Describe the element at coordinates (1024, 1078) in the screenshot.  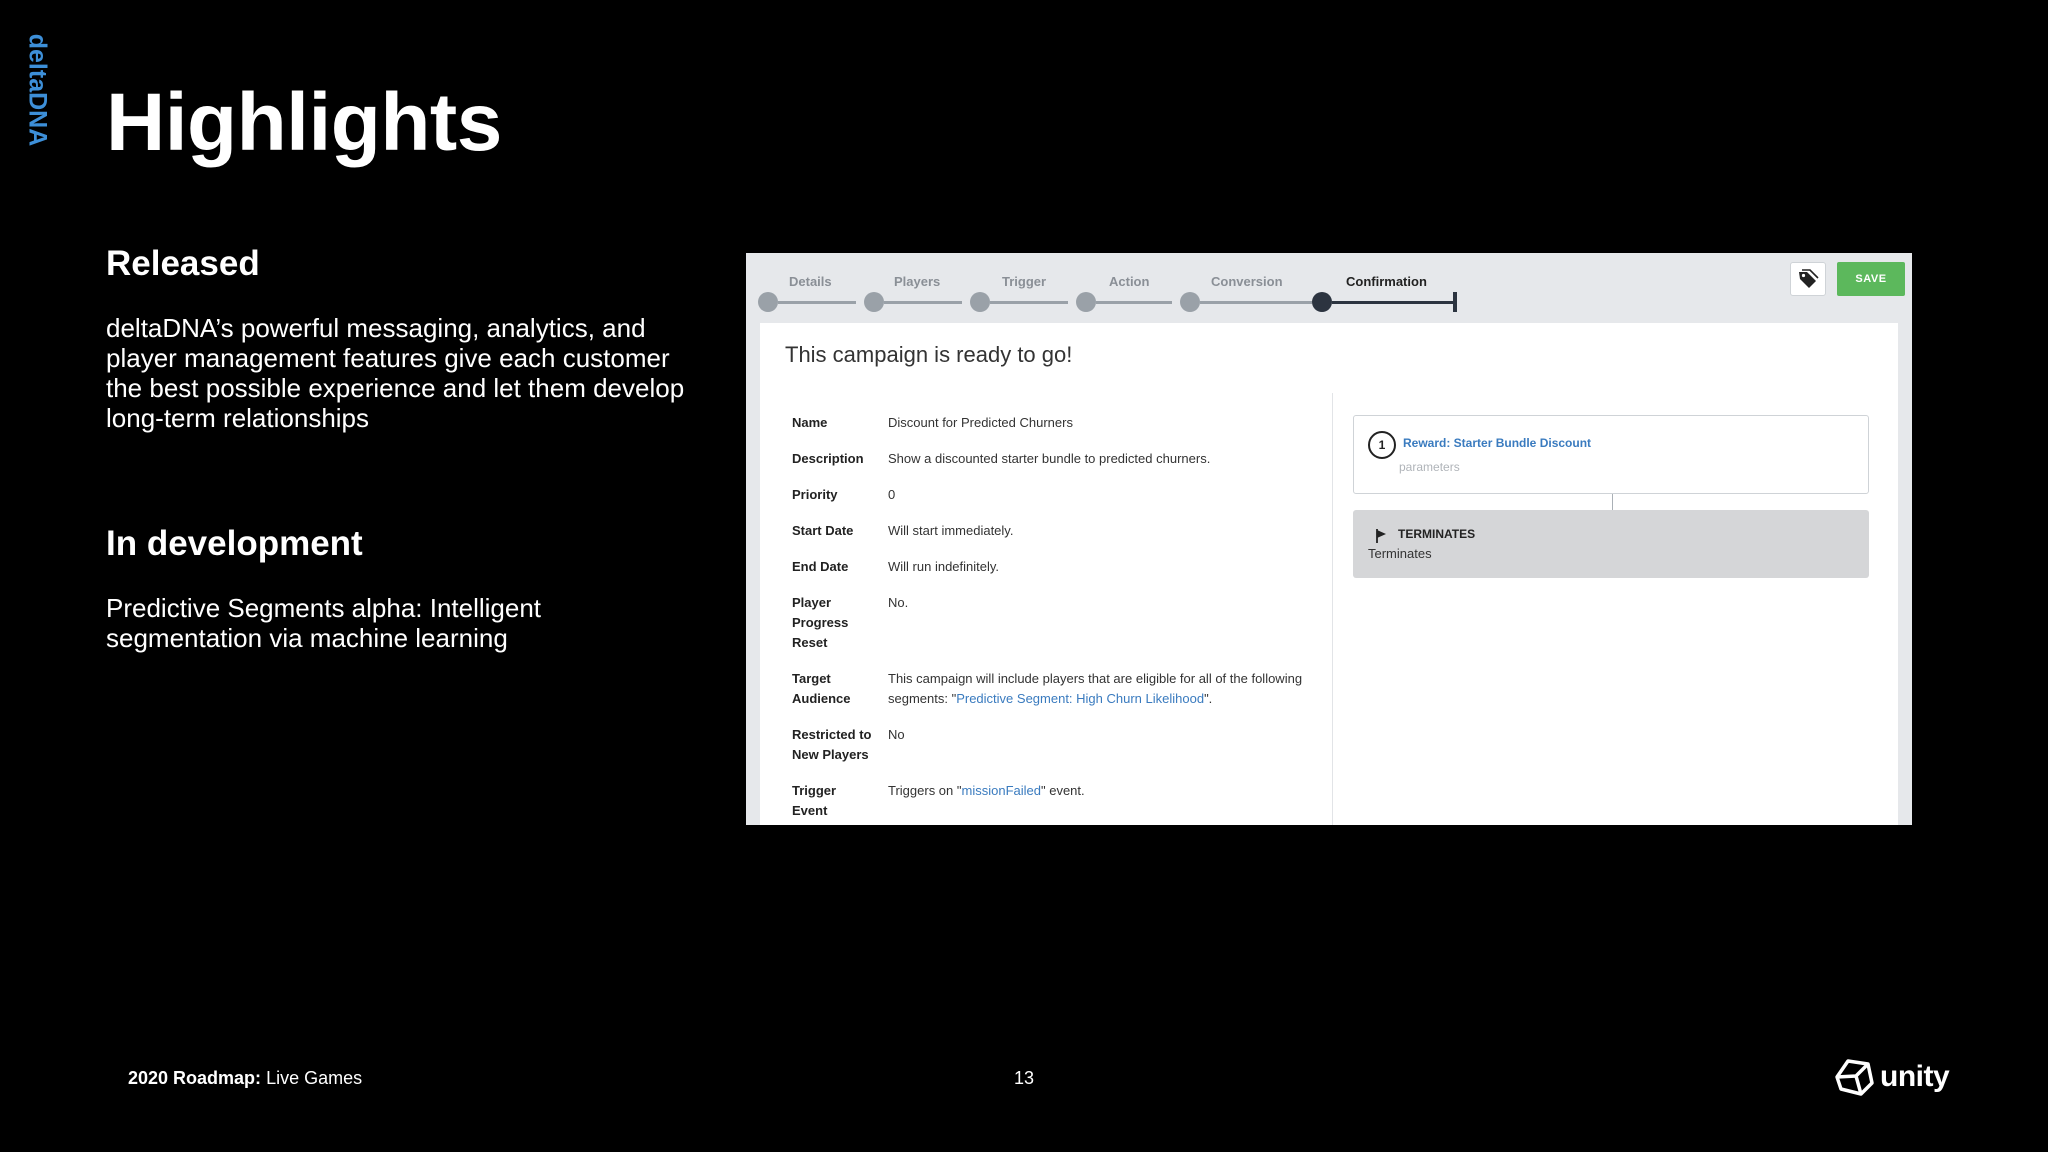
I see `page-number: 13` at that location.